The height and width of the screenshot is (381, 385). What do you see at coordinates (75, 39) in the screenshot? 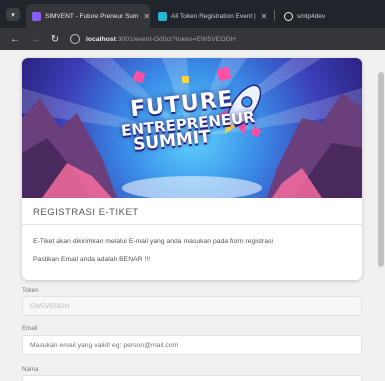
I see `site-info-icon` at bounding box center [75, 39].